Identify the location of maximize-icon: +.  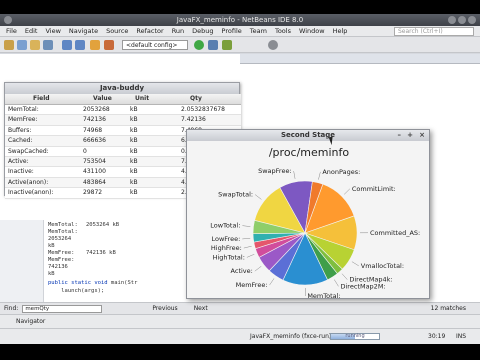
(410, 135).